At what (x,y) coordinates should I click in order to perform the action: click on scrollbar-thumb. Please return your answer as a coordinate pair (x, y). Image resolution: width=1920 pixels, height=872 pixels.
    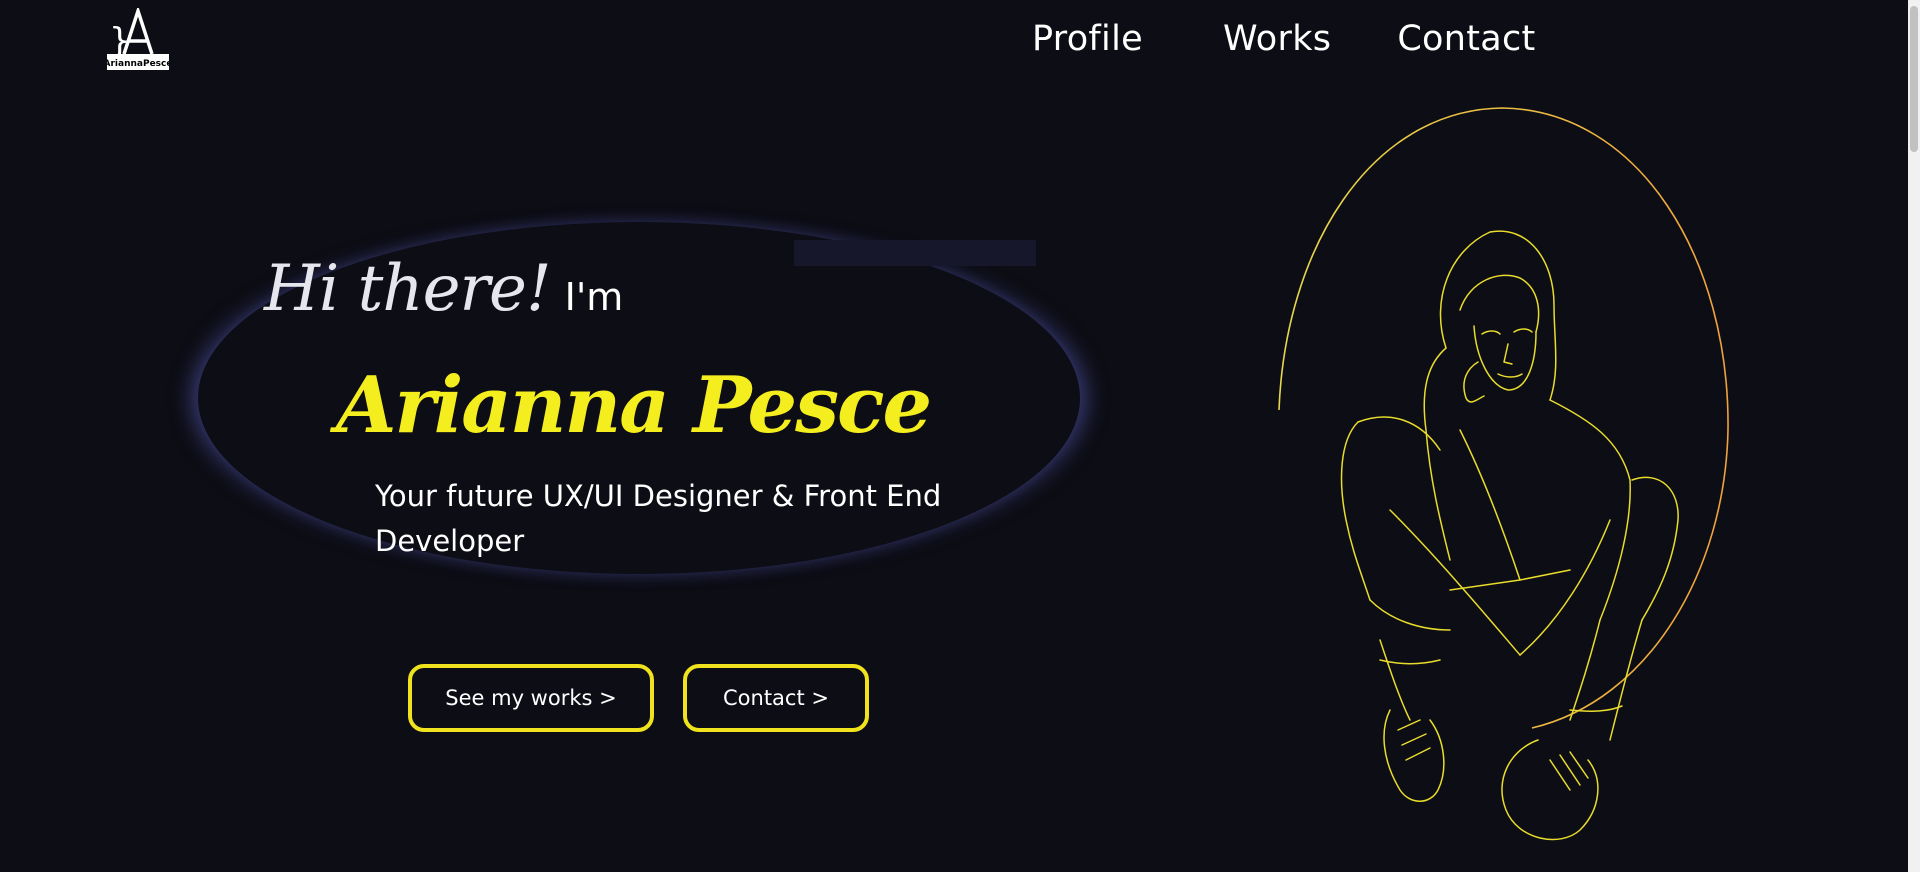
    Looking at the image, I should click on (1914, 79).